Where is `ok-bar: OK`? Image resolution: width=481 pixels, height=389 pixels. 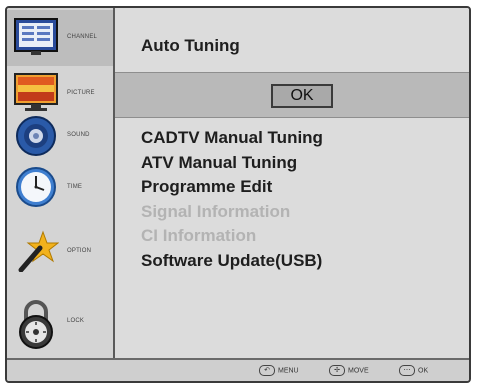
ok-bar: OK is located at coordinates (292, 95).